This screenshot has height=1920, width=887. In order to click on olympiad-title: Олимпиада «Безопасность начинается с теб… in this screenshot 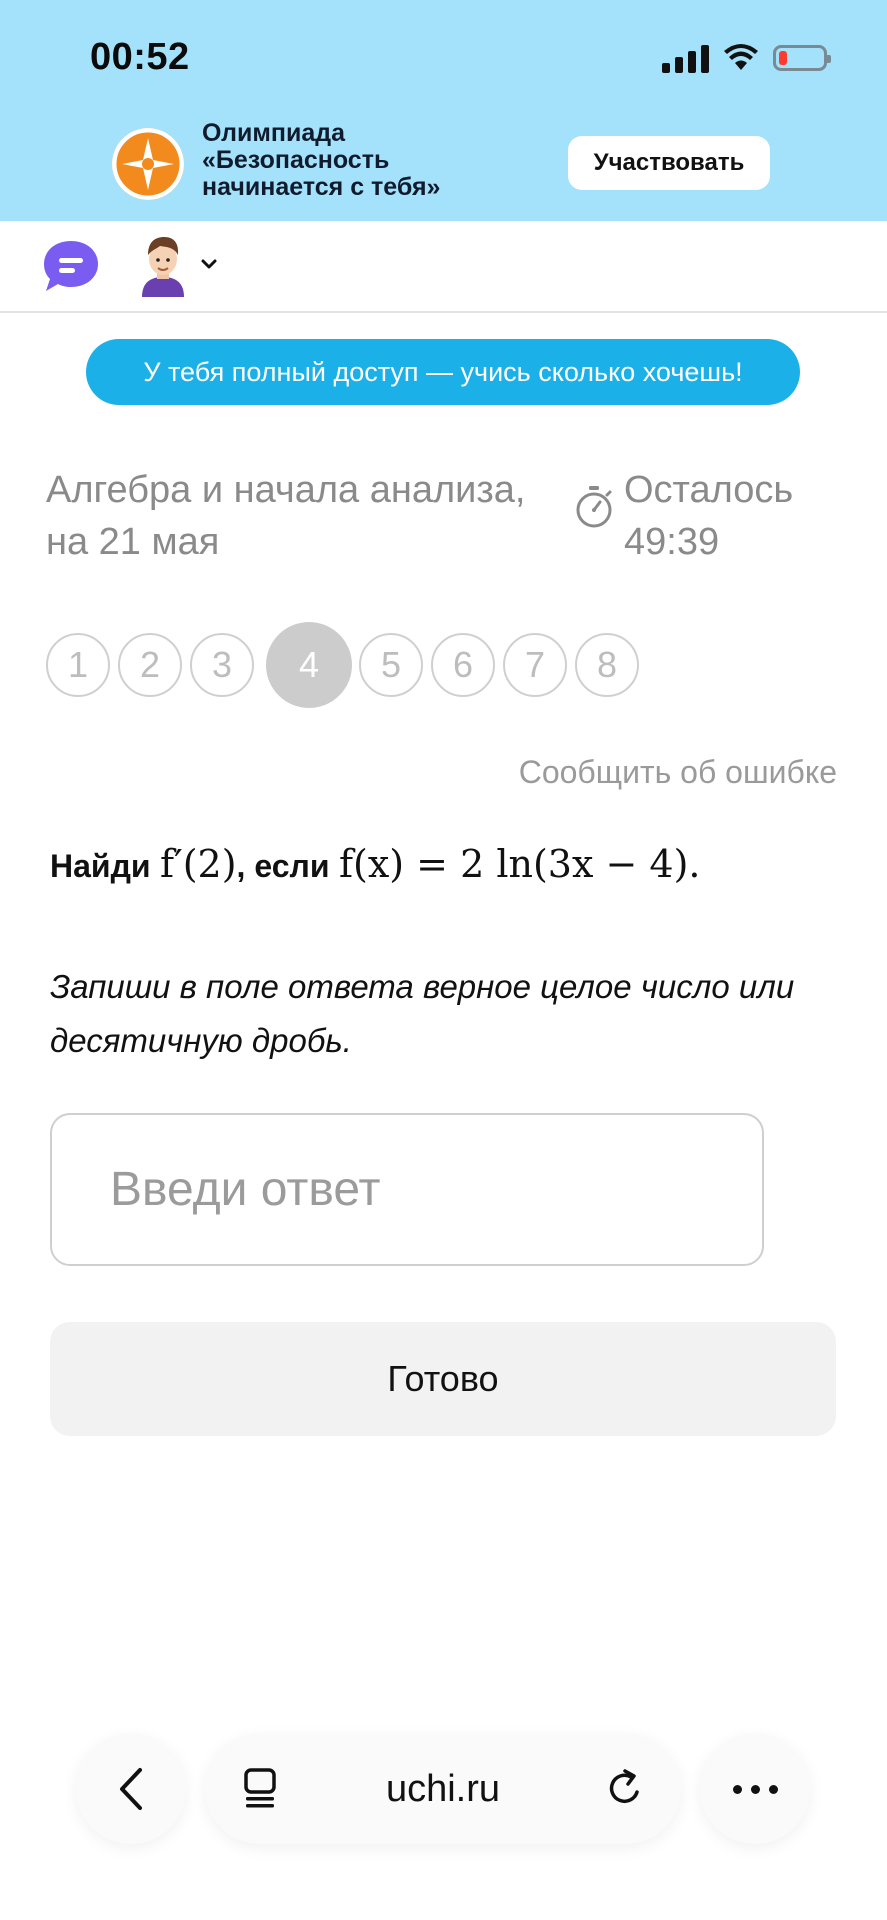, I will do `click(321, 160)`.